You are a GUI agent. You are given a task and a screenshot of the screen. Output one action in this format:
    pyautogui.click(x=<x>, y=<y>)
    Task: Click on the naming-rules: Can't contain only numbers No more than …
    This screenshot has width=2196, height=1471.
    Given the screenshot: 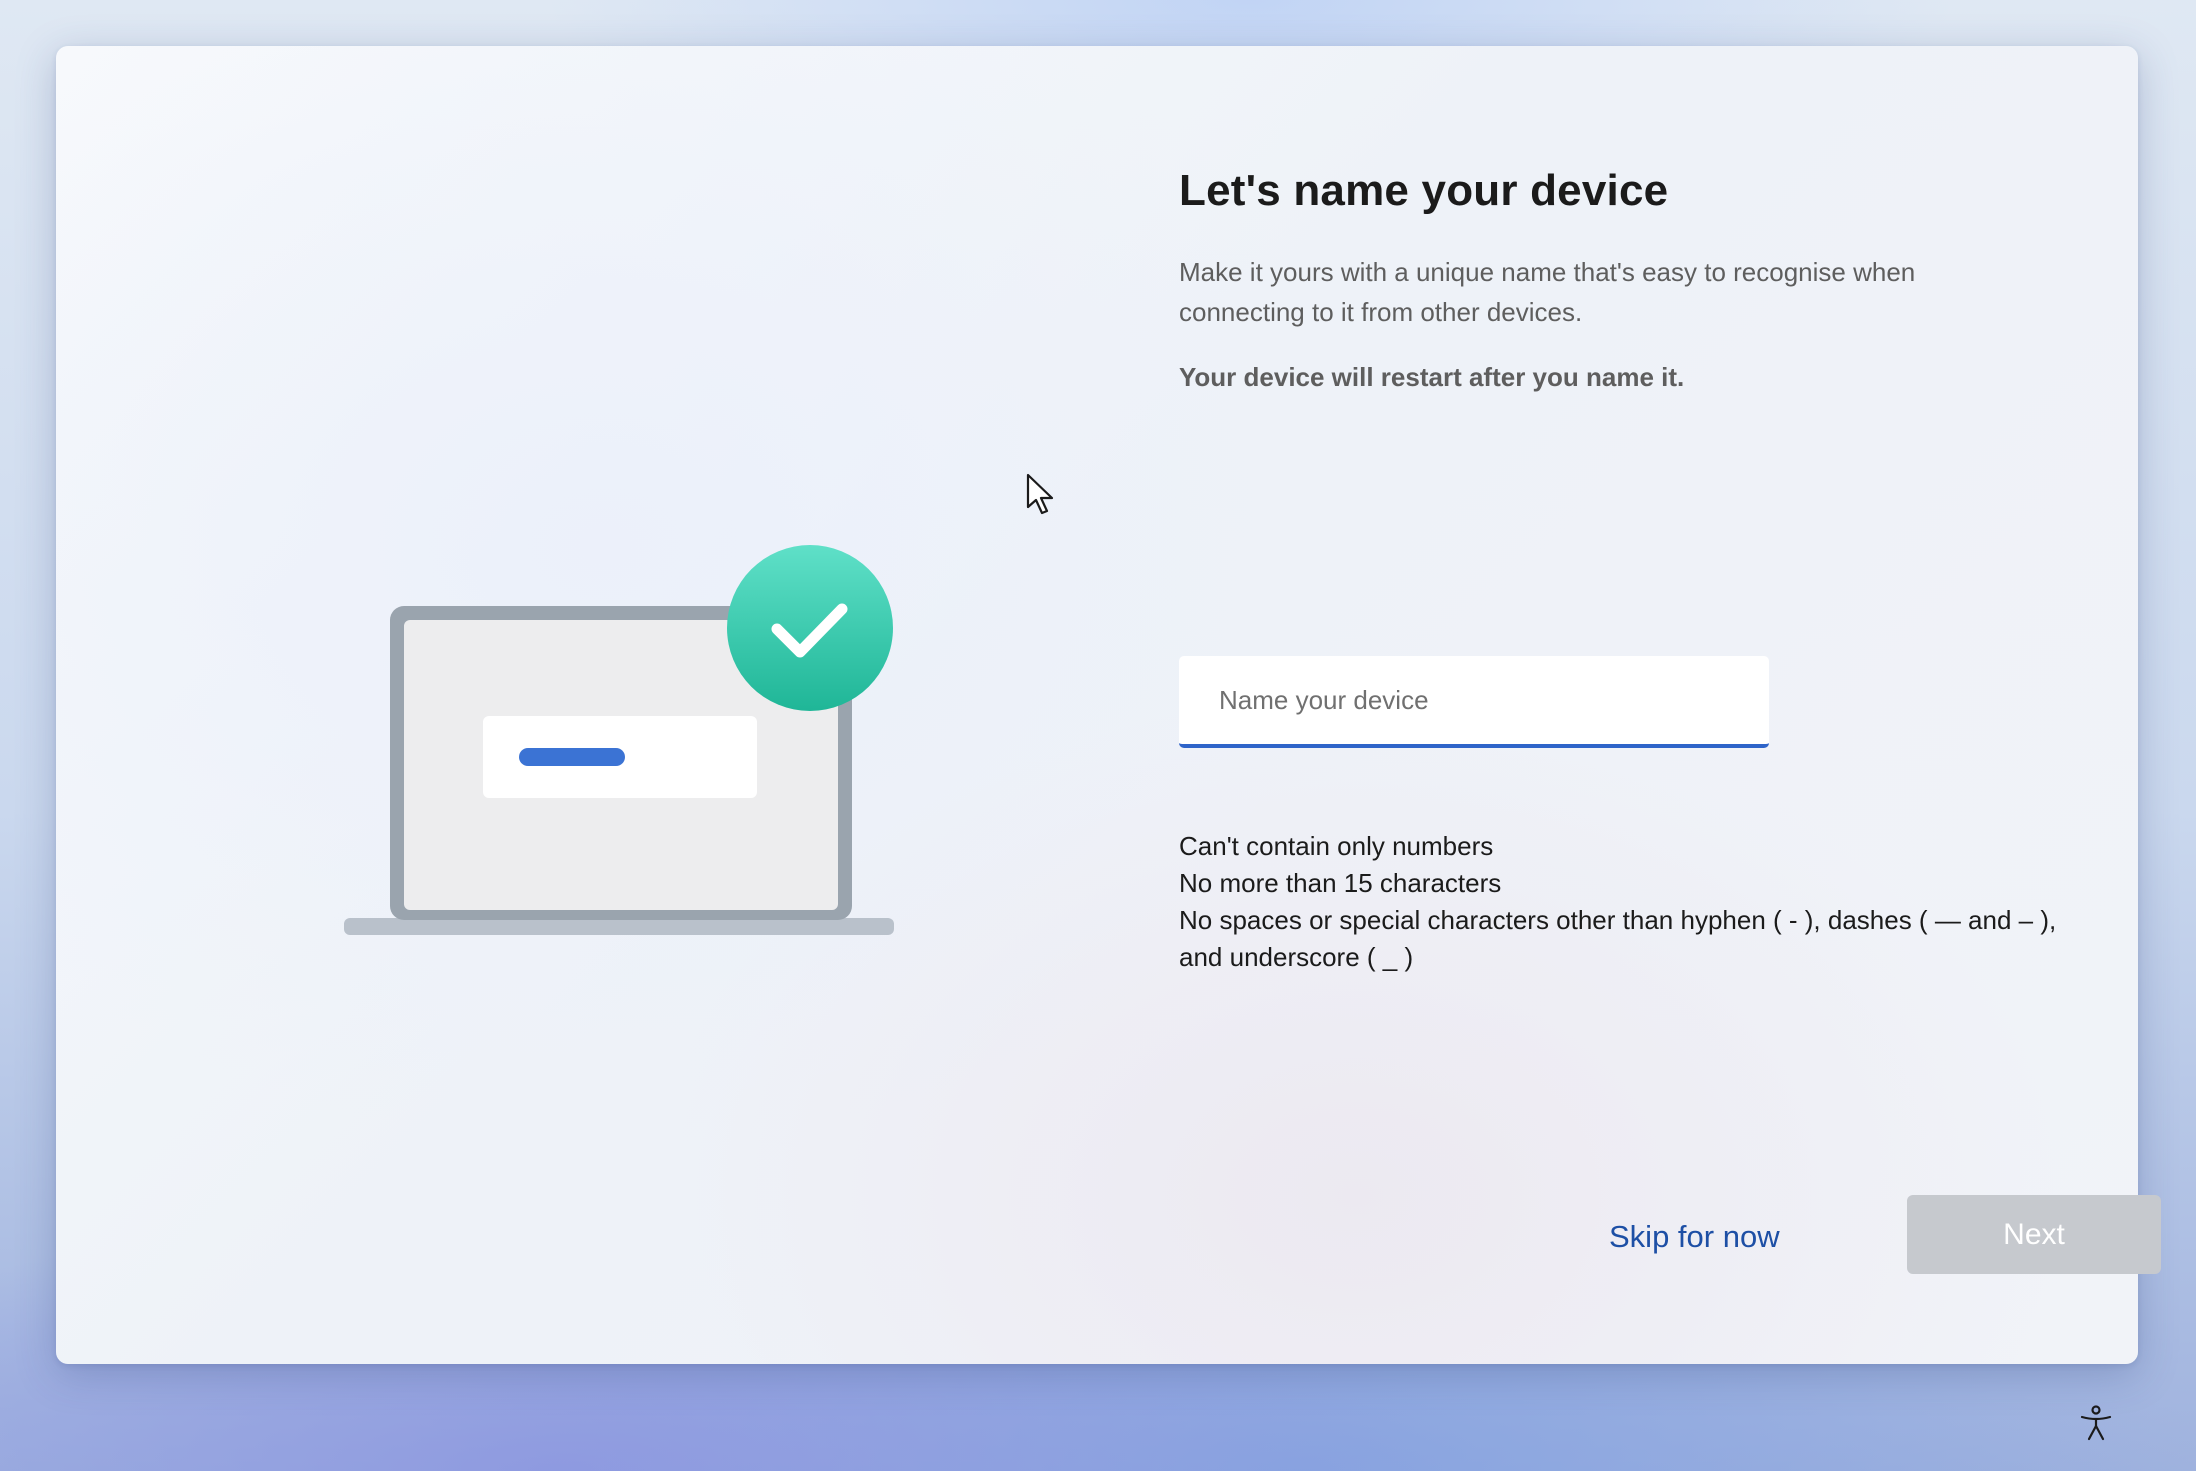 What is the action you would take?
    pyautogui.click(x=1624, y=902)
    